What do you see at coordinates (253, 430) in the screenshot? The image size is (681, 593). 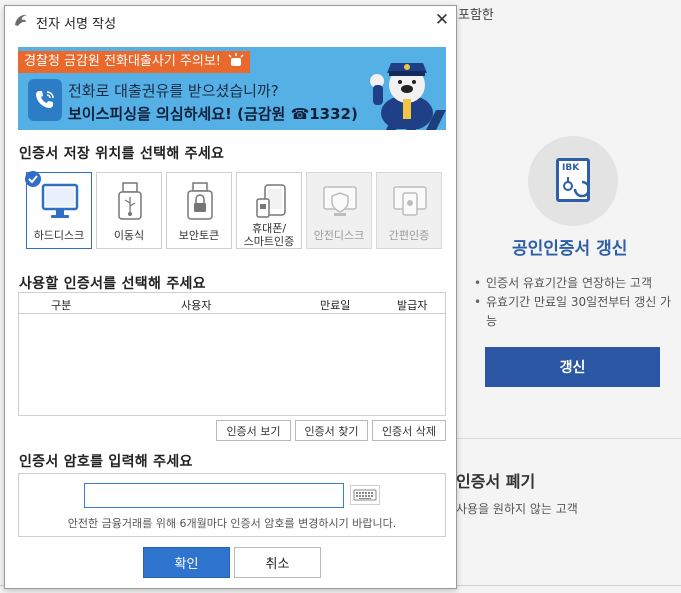 I see `view-certificate-button: 인증서 보기` at bounding box center [253, 430].